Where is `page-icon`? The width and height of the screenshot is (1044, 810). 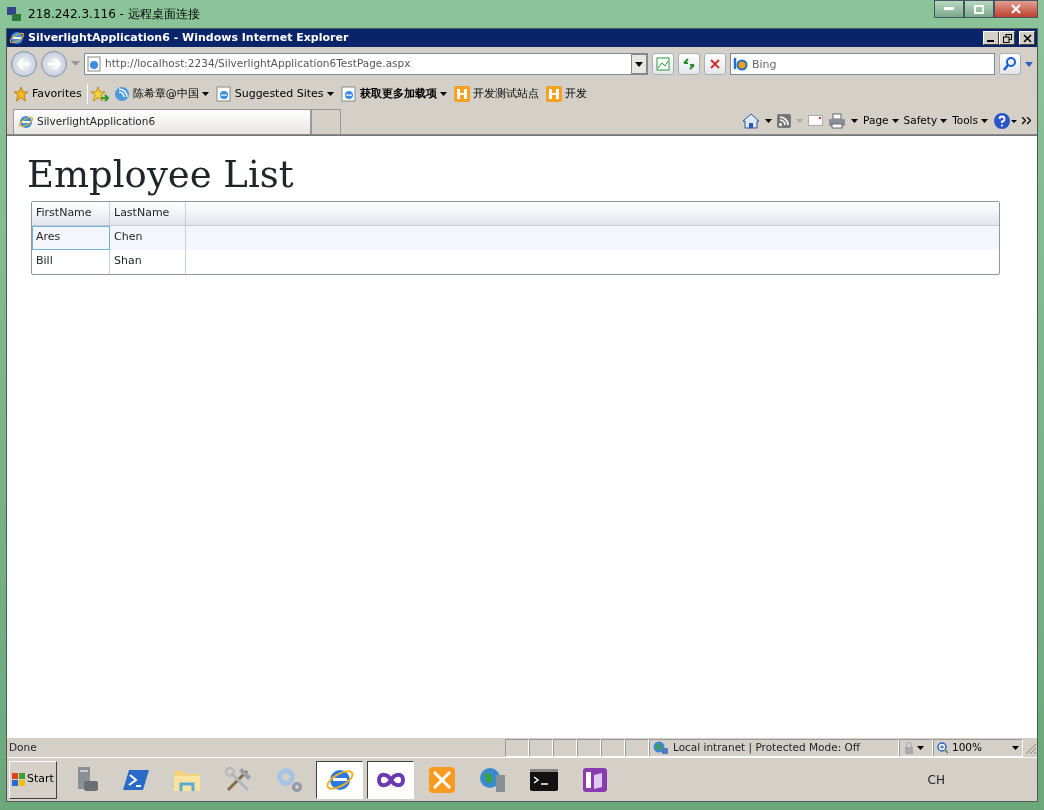 page-icon is located at coordinates (94, 64).